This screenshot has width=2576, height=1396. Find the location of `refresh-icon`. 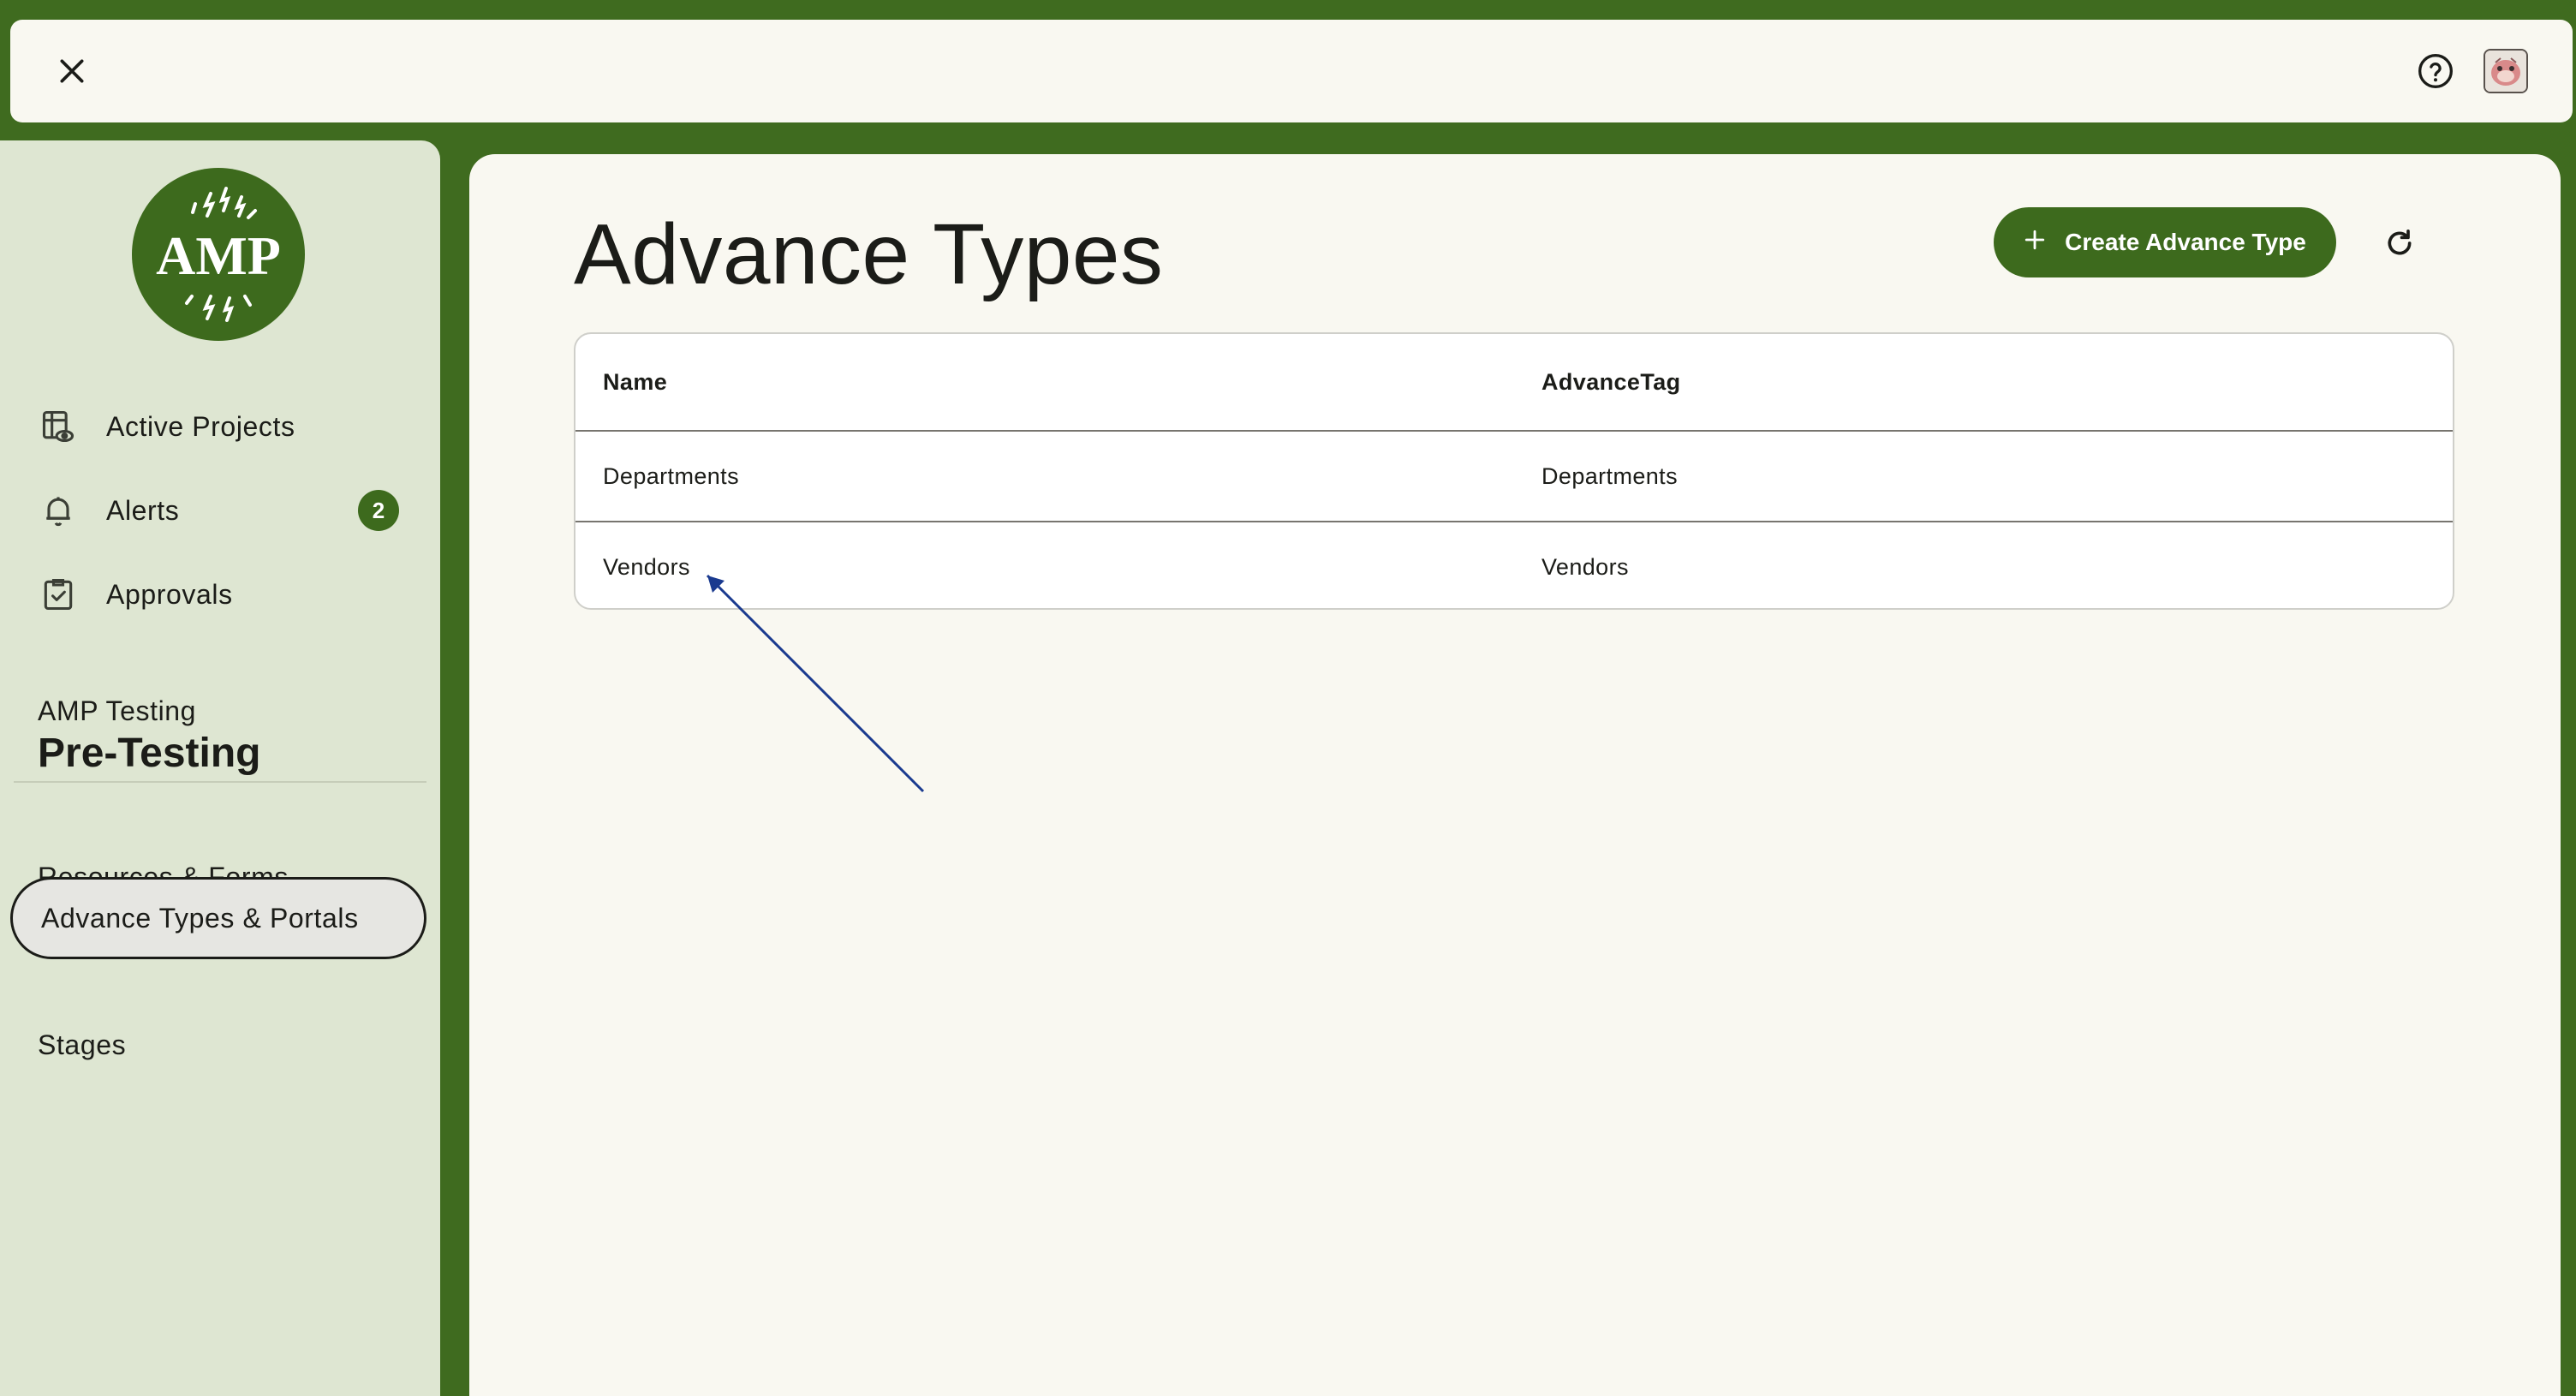

refresh-icon is located at coordinates (2399, 243).